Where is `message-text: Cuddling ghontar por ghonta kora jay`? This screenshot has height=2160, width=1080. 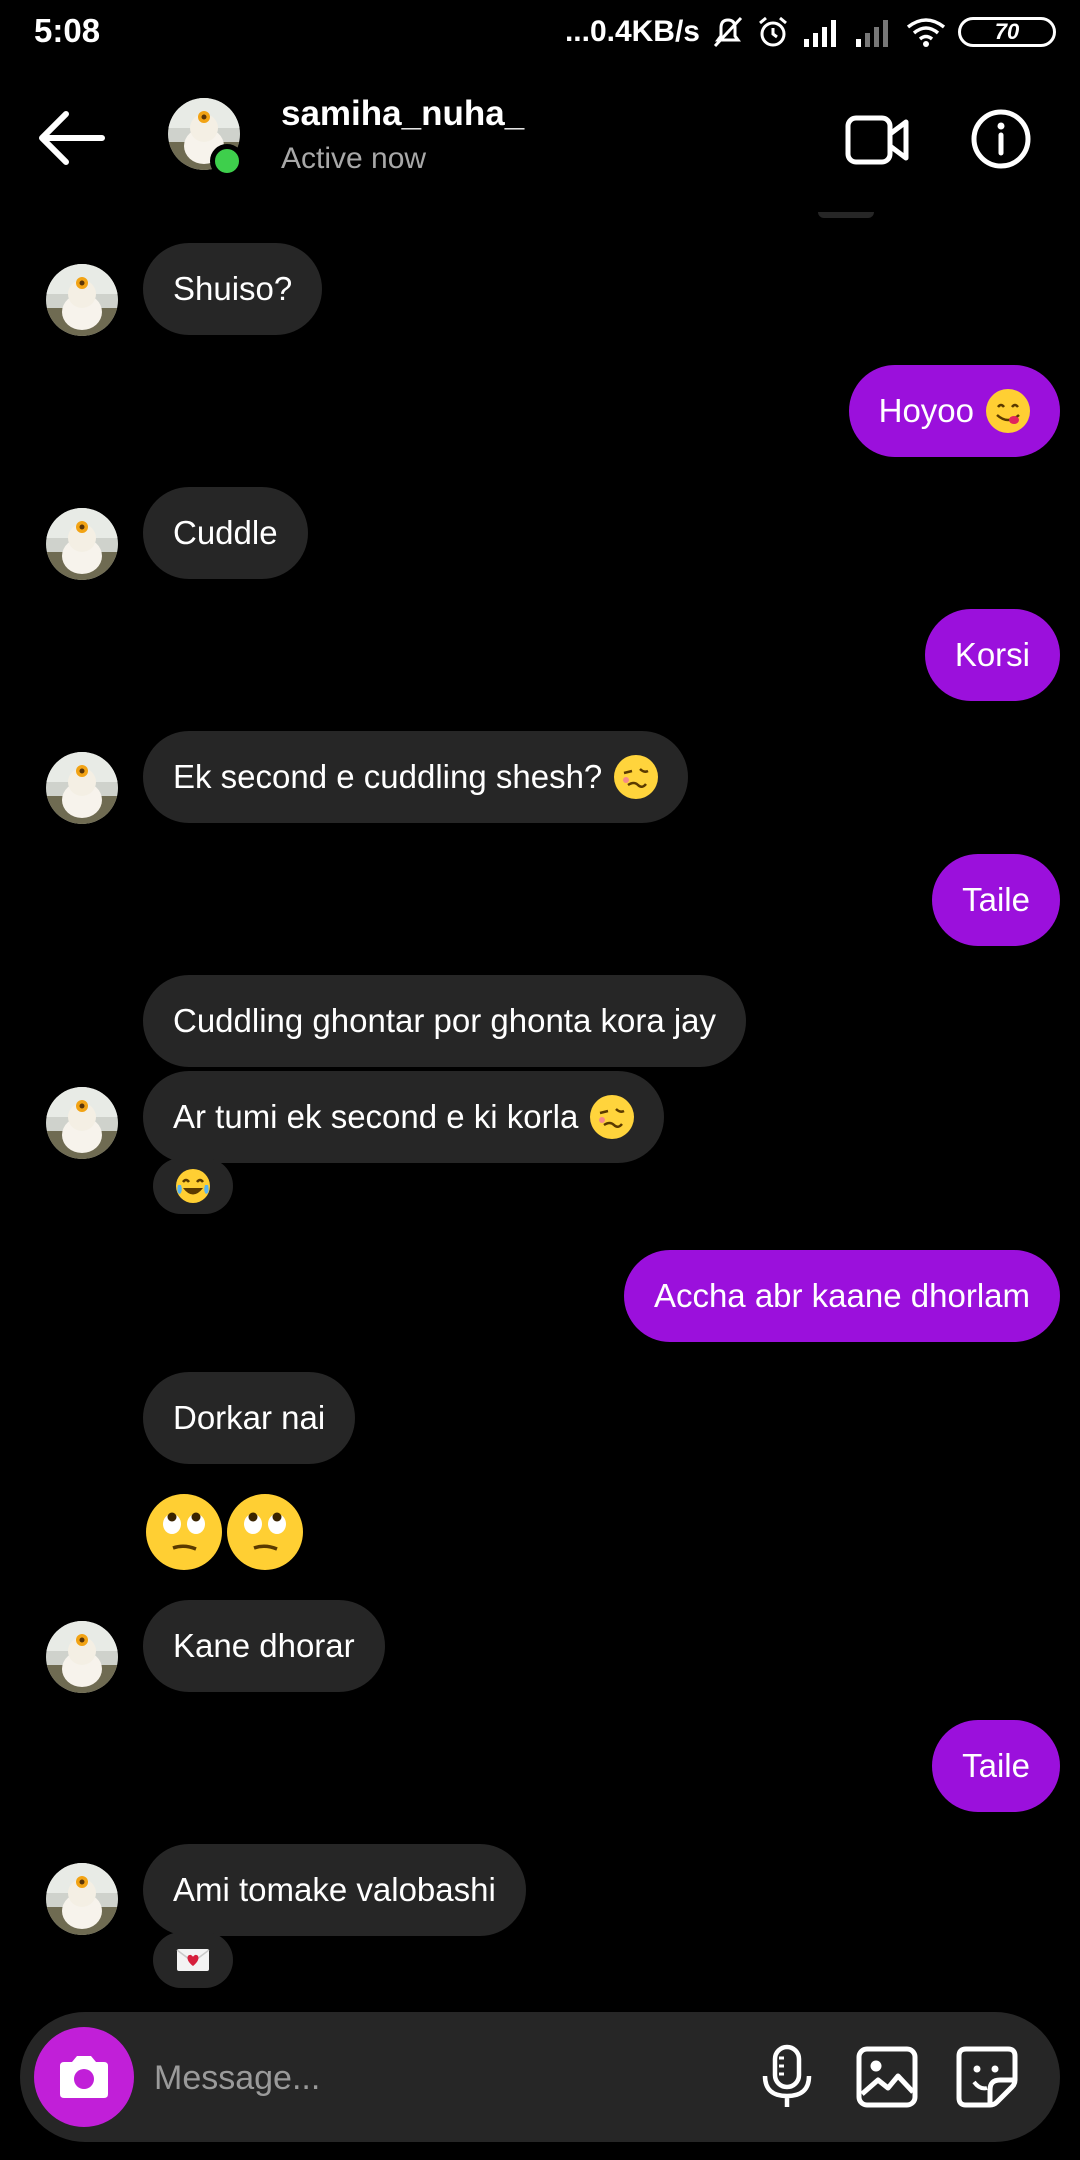 message-text: Cuddling ghontar por ghonta kora jay is located at coordinates (445, 1020).